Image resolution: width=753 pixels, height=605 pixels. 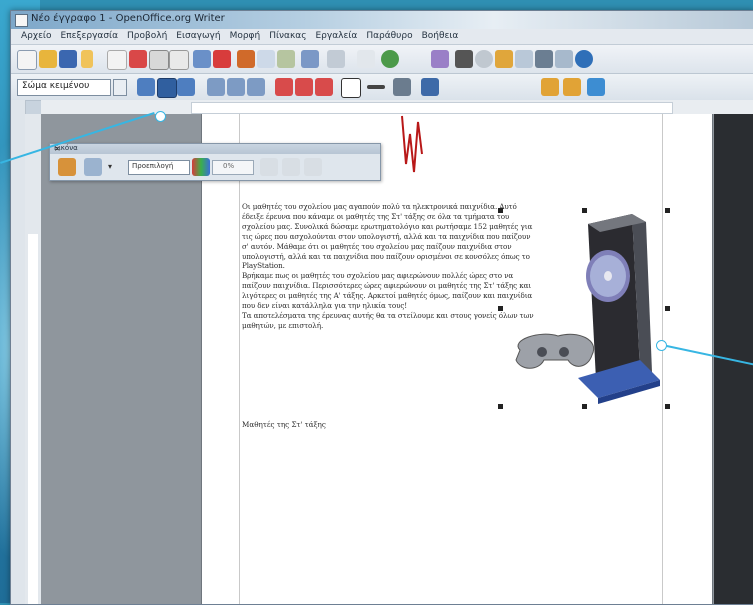 What do you see at coordinates (288, 36) in the screenshot?
I see `menu-table: Πίνακας` at bounding box center [288, 36].